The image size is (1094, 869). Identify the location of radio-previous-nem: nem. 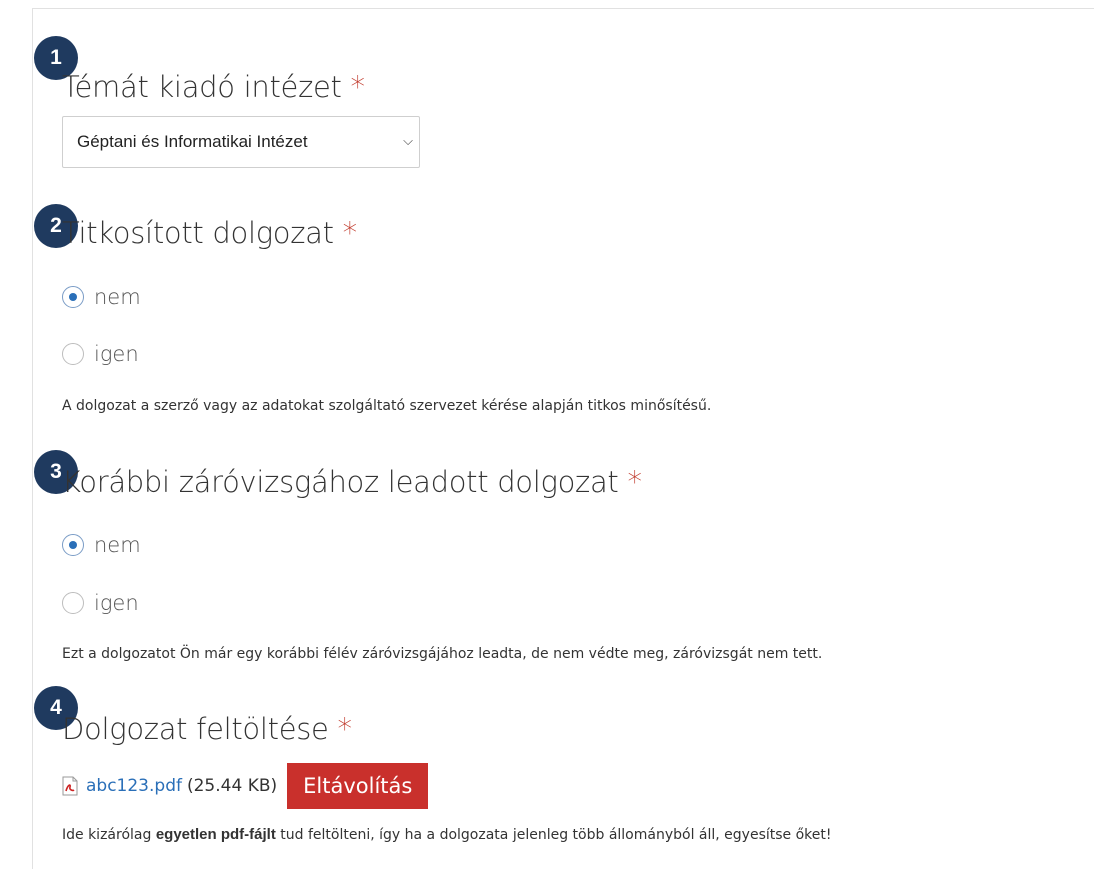
(101, 545).